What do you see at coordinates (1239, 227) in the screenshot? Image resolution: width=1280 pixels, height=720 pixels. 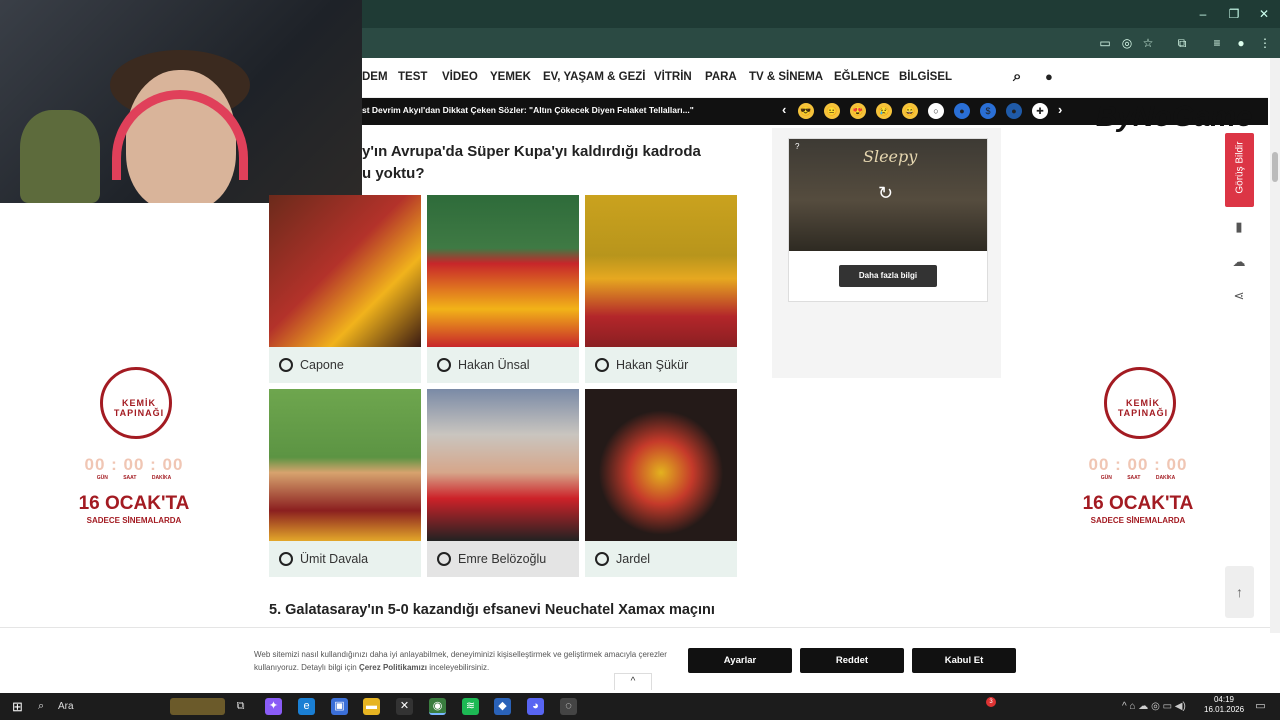 I see `bookmark-icon: ▮` at bounding box center [1239, 227].